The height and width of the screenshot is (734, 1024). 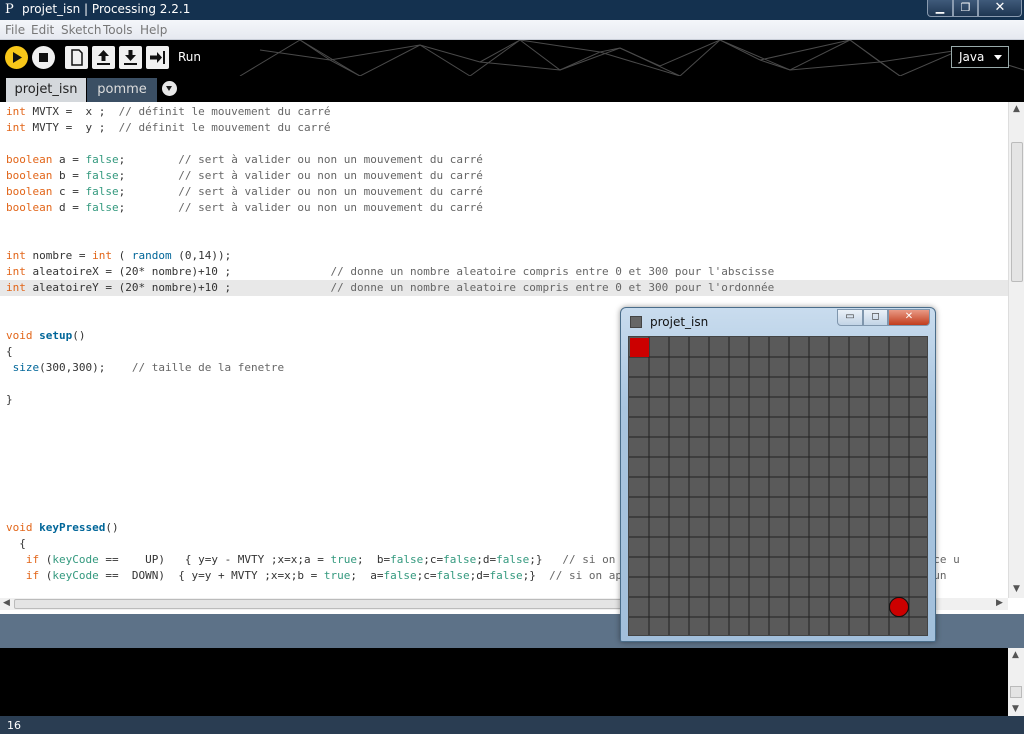 What do you see at coordinates (374, 559) in the screenshot?
I see `code-token: ; b=` at bounding box center [374, 559].